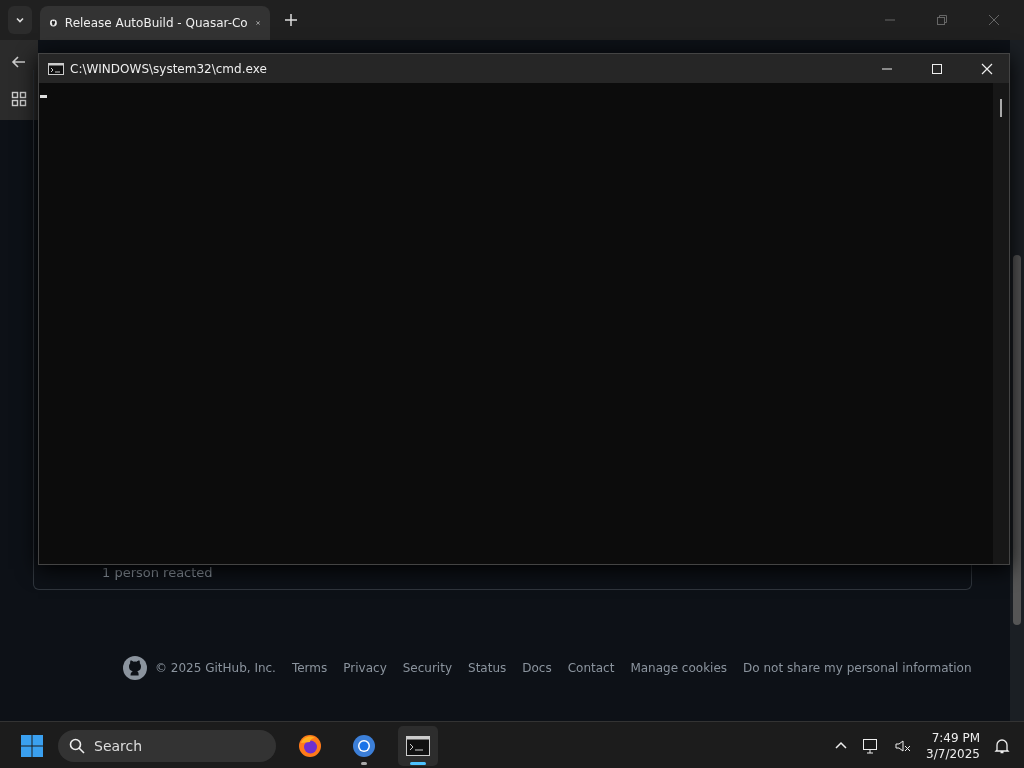 This screenshot has width=1024, height=768. Describe the element at coordinates (1002, 745) in the screenshot. I see `bell-icon` at that location.